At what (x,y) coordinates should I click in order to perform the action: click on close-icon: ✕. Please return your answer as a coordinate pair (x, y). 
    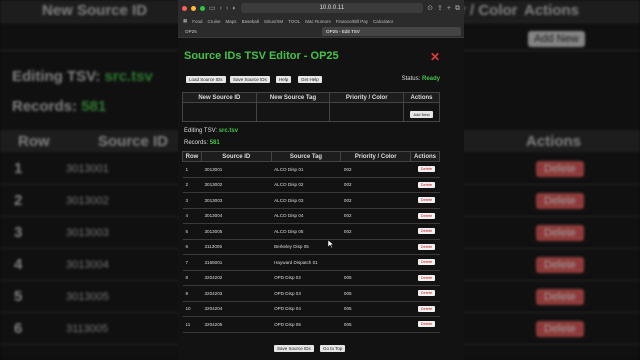
    Looking at the image, I should click on (435, 57).